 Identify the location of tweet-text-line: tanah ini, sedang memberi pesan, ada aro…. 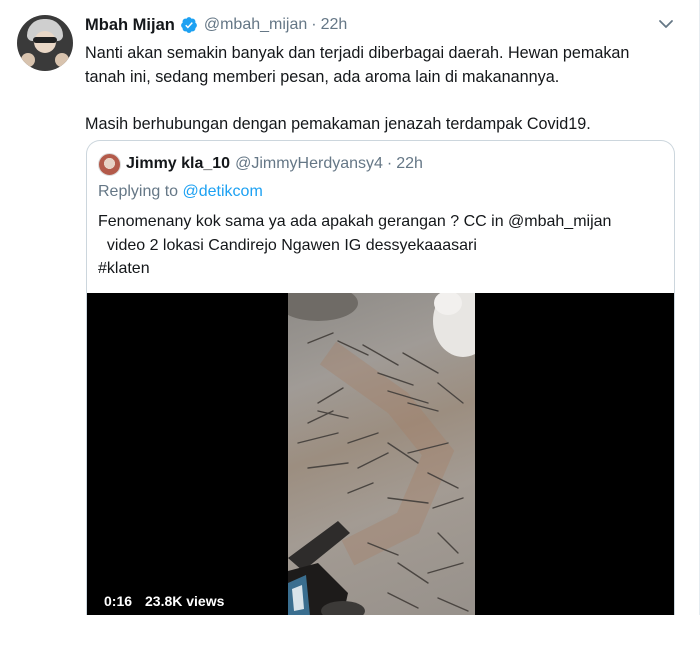
(322, 76).